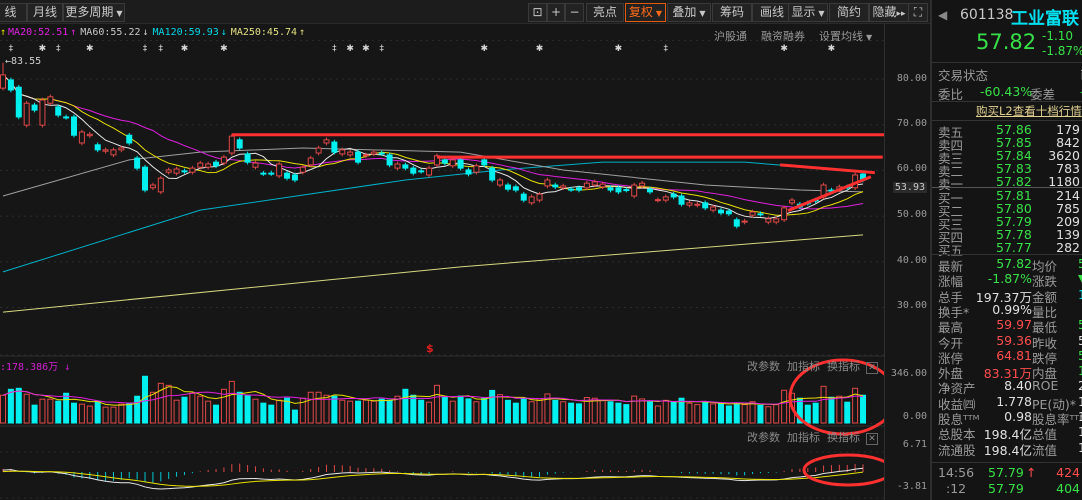  I want to click on stat-row: 最新57.82均价5, so click(1010, 265).